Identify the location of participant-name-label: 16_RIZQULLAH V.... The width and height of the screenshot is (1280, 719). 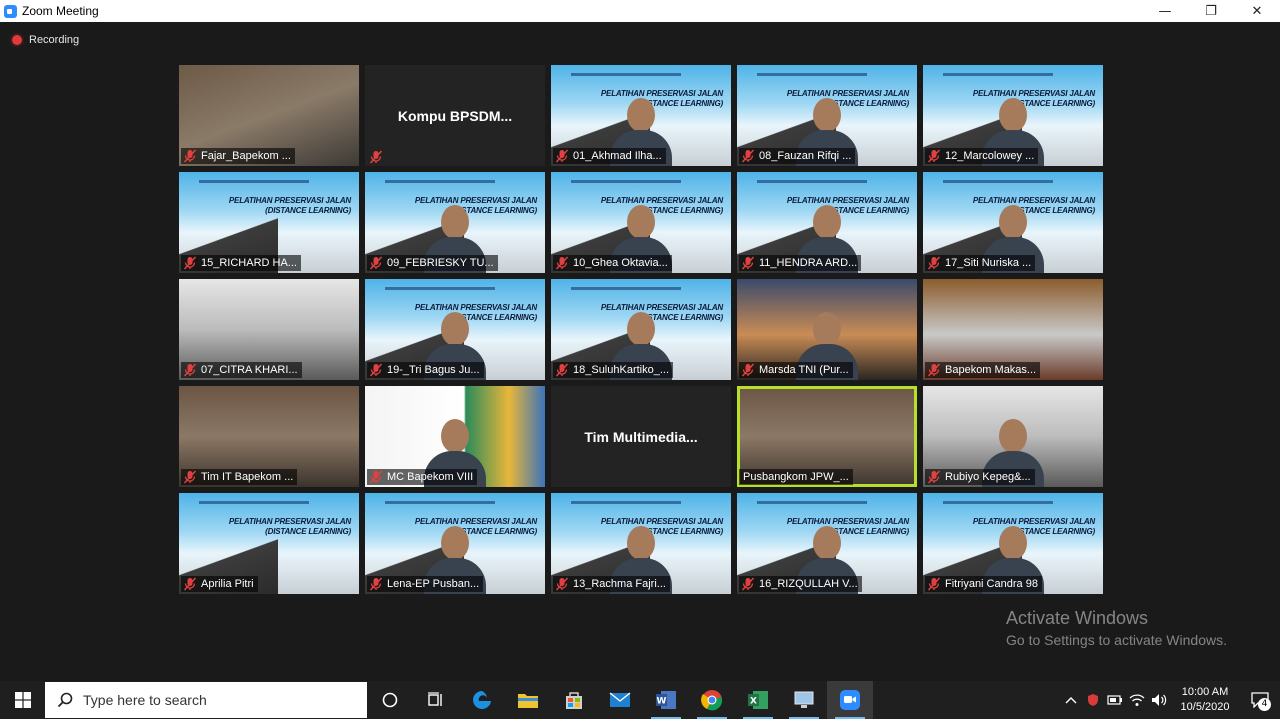
(800, 584).